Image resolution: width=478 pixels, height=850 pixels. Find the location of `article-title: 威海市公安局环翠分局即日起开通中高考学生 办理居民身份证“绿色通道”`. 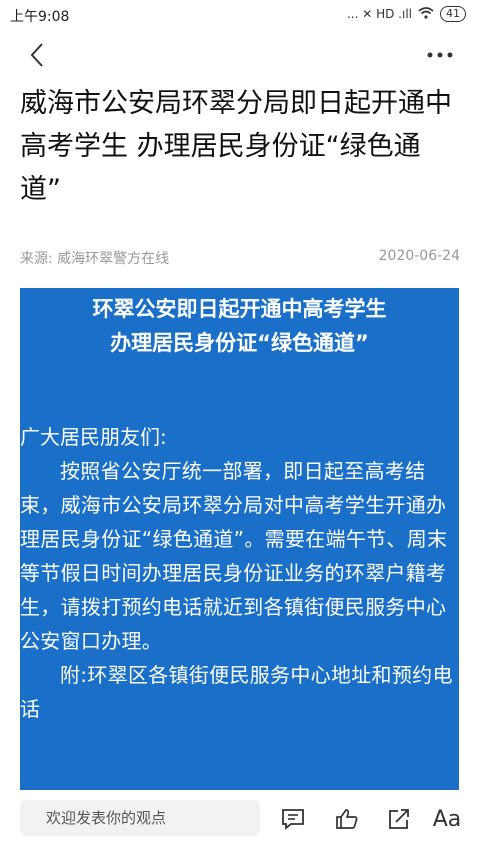

article-title: 威海市公安局环翠分局即日起开通中高考学生 办理居民身份证“绿色通道” is located at coordinates (236, 146).